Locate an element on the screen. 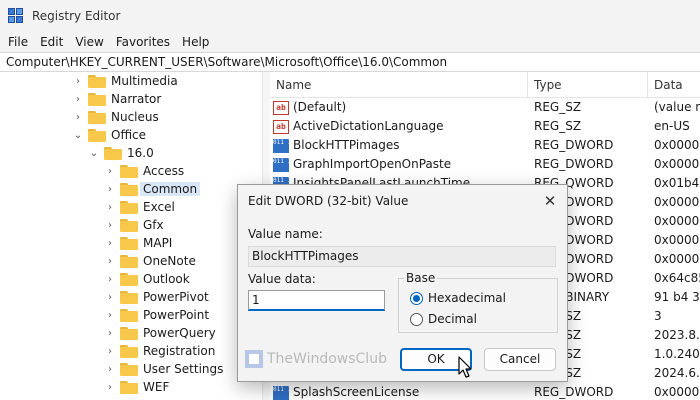 The height and width of the screenshot is (400, 700). value-name-cell: 011 110 SplashScreenLicense is located at coordinates (402, 391).